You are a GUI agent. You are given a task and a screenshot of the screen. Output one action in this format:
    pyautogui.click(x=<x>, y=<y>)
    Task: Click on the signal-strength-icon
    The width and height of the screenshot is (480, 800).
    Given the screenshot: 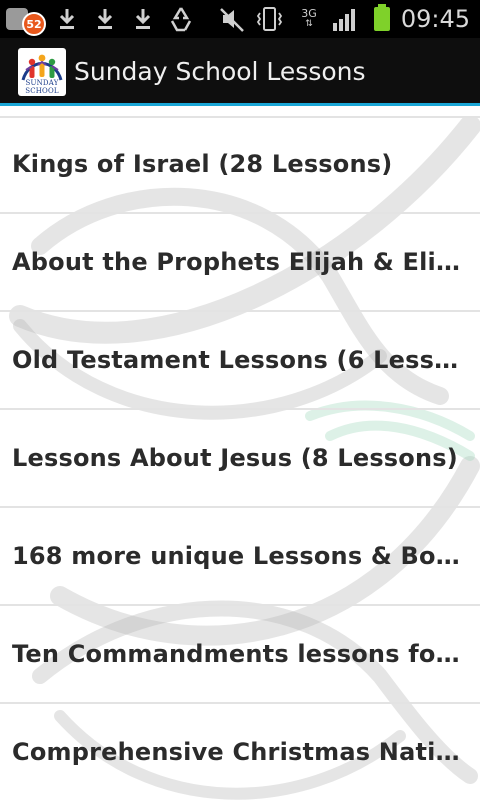 What is the action you would take?
    pyautogui.click(x=344, y=20)
    